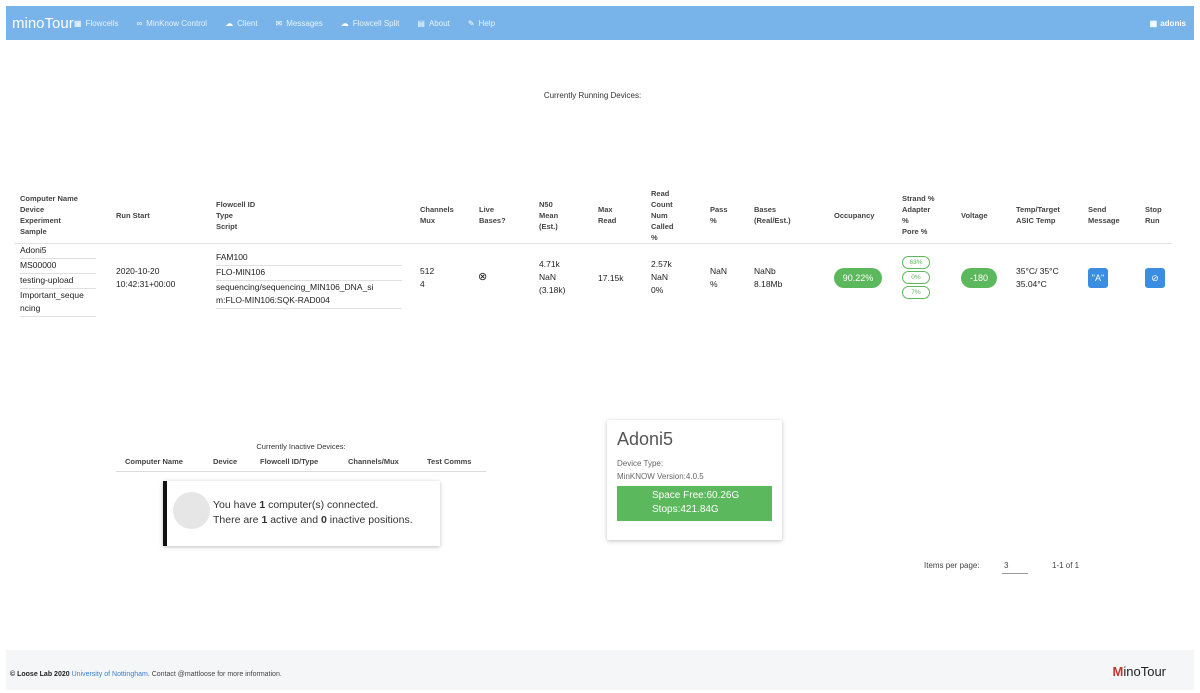  I want to click on storage-badge: Space Free:60.26G Stops:421.84G, so click(694, 503).